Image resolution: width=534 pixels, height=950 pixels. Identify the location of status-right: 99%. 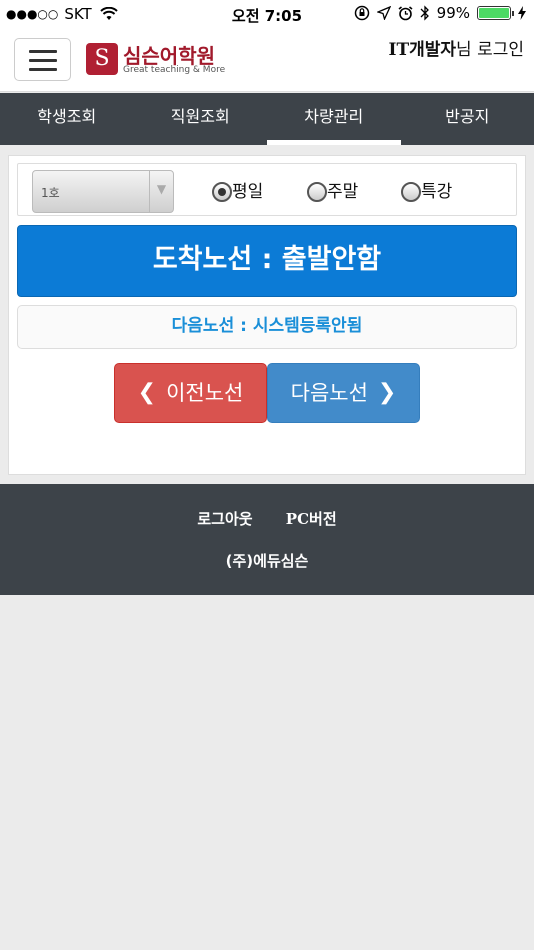
(440, 13).